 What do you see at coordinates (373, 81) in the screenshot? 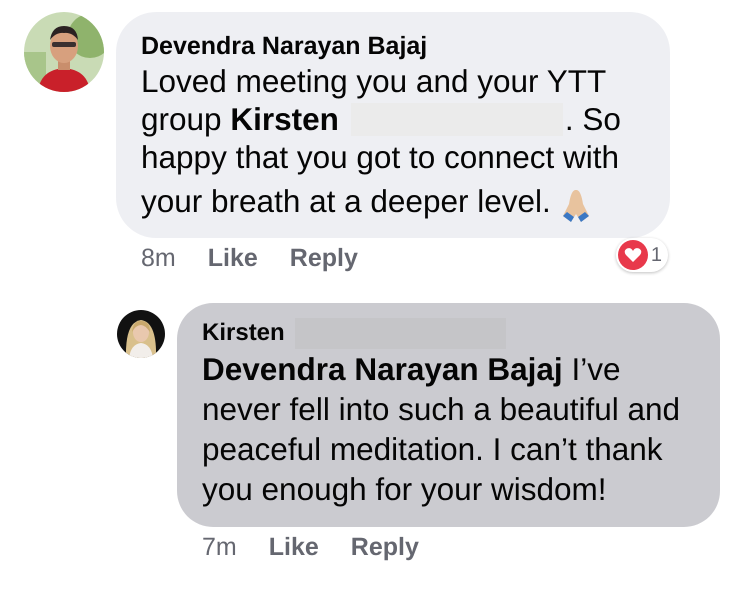
I see `comment-text: Loved meeting you and your YTT` at bounding box center [373, 81].